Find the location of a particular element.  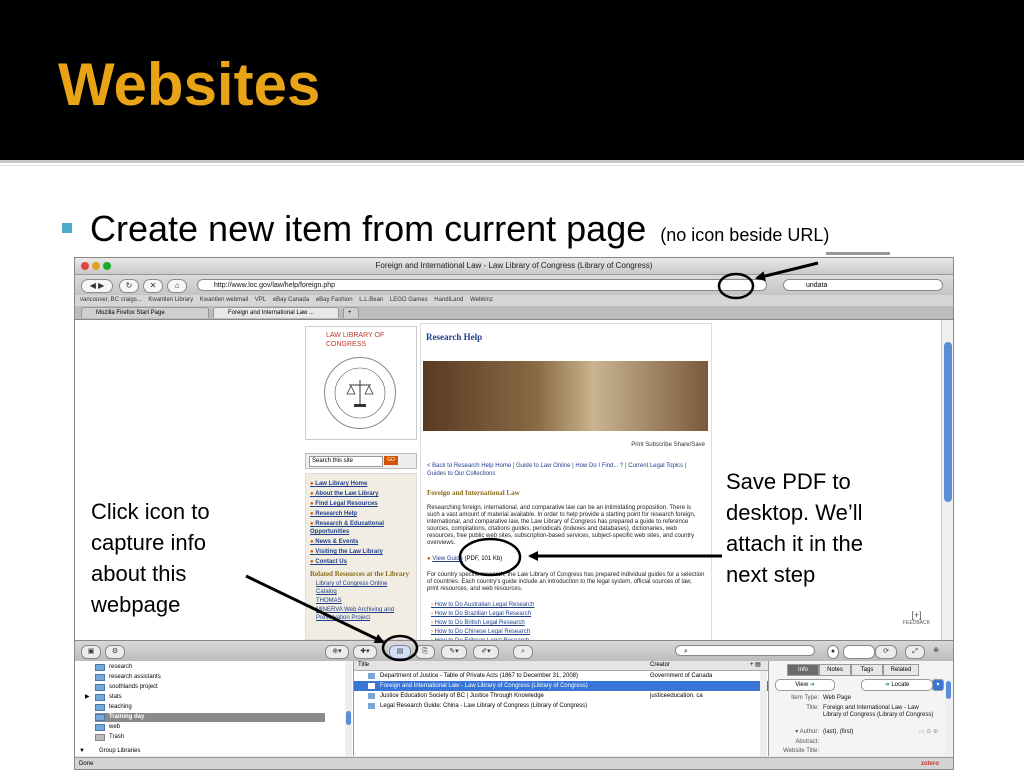

url-circle-annotation is located at coordinates (736, 286).